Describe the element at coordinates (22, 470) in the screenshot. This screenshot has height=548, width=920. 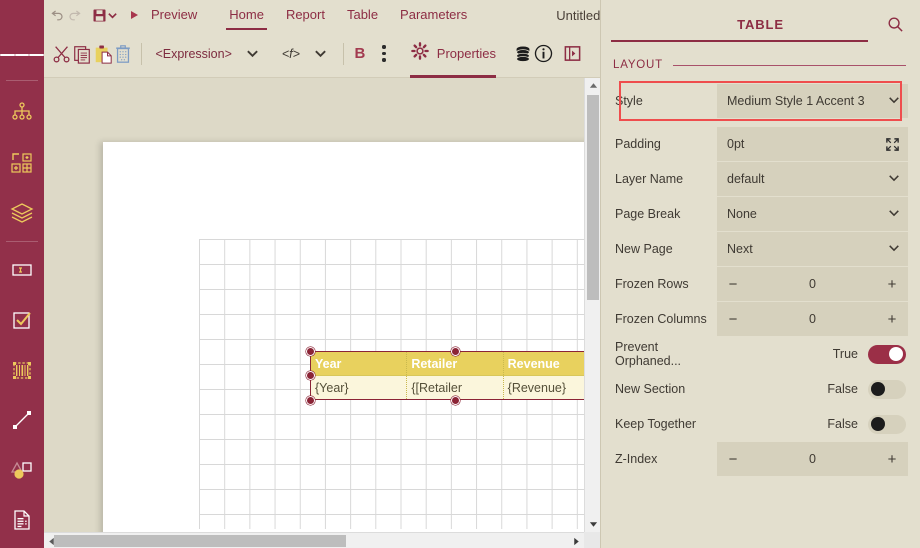
I see `sidebar-item-shape-tool` at that location.